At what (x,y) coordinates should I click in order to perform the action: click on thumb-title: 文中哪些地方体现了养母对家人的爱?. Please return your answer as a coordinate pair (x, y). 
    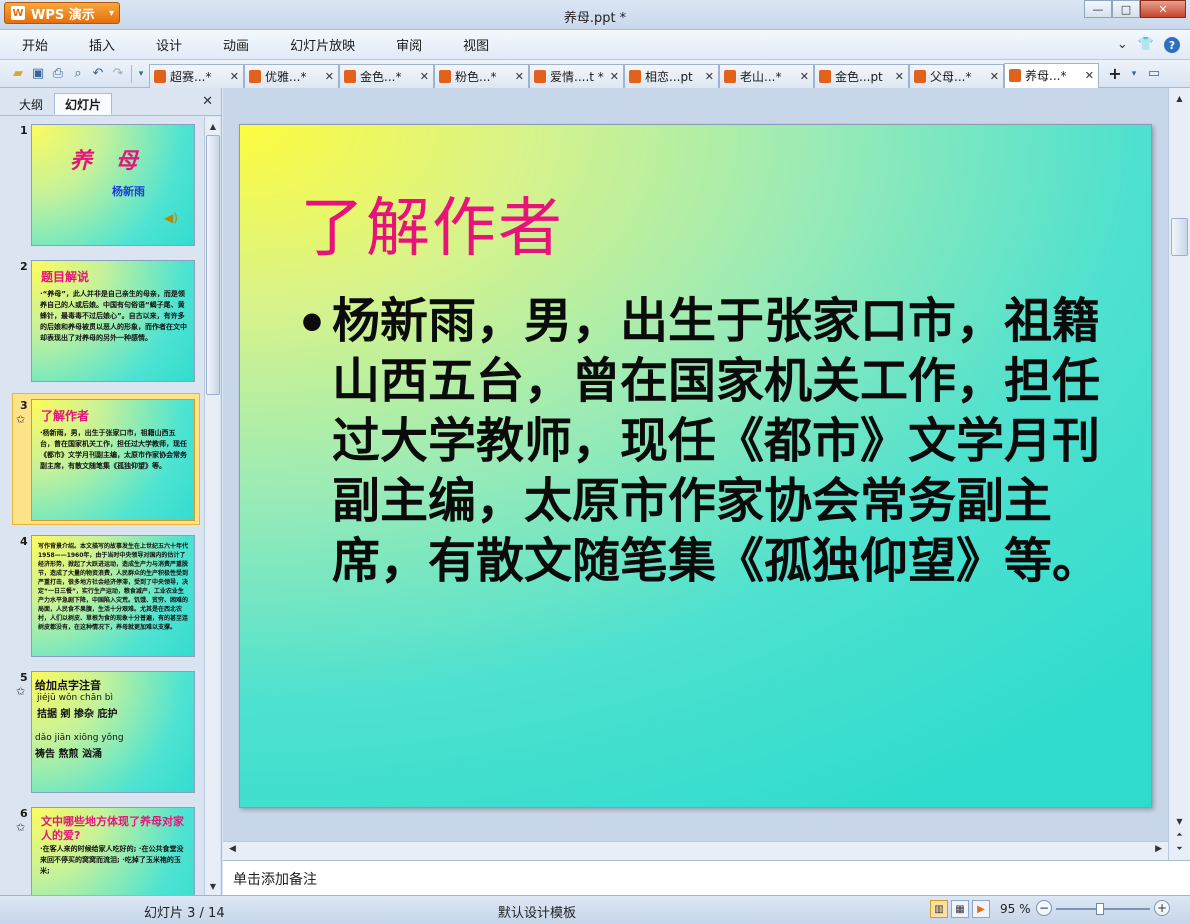
    Looking at the image, I should click on (112, 828).